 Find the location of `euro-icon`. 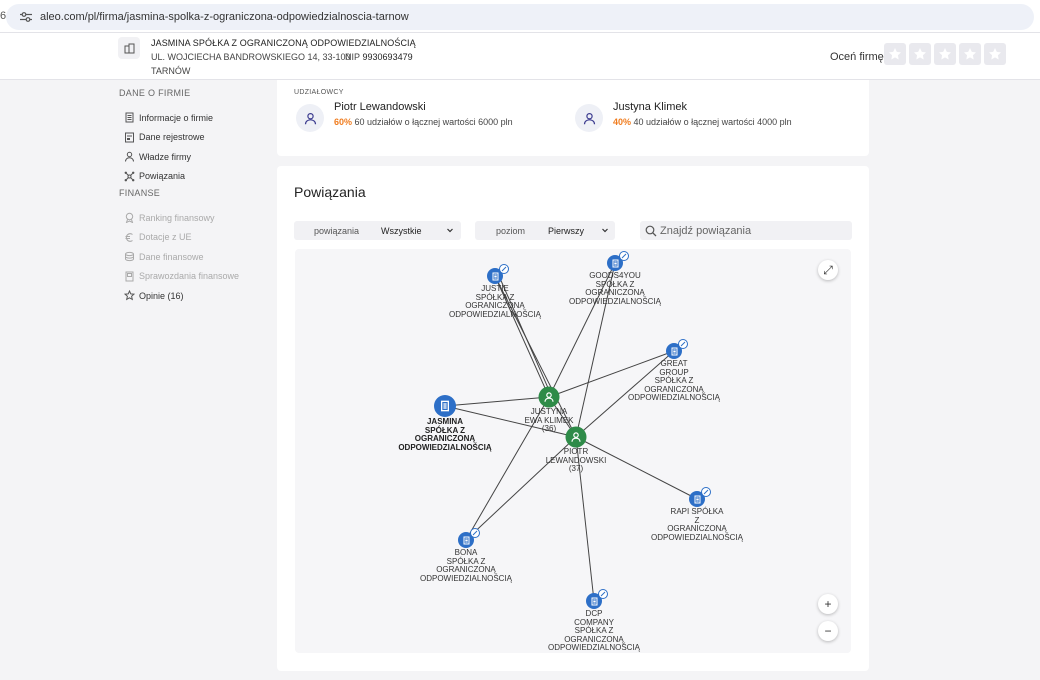

euro-icon is located at coordinates (129, 237).